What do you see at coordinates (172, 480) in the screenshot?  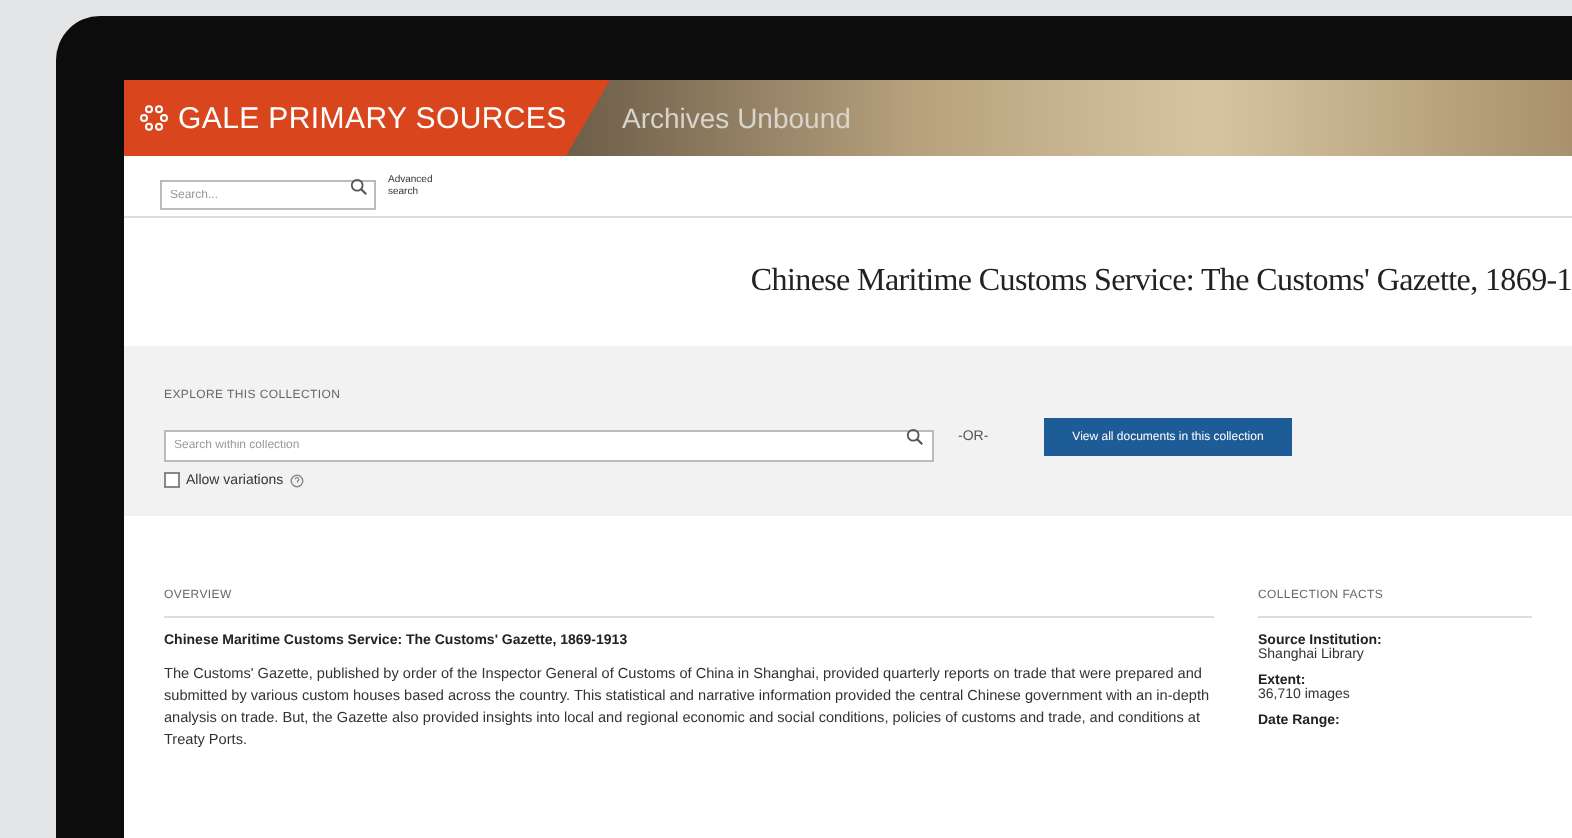 I see `checkbox` at bounding box center [172, 480].